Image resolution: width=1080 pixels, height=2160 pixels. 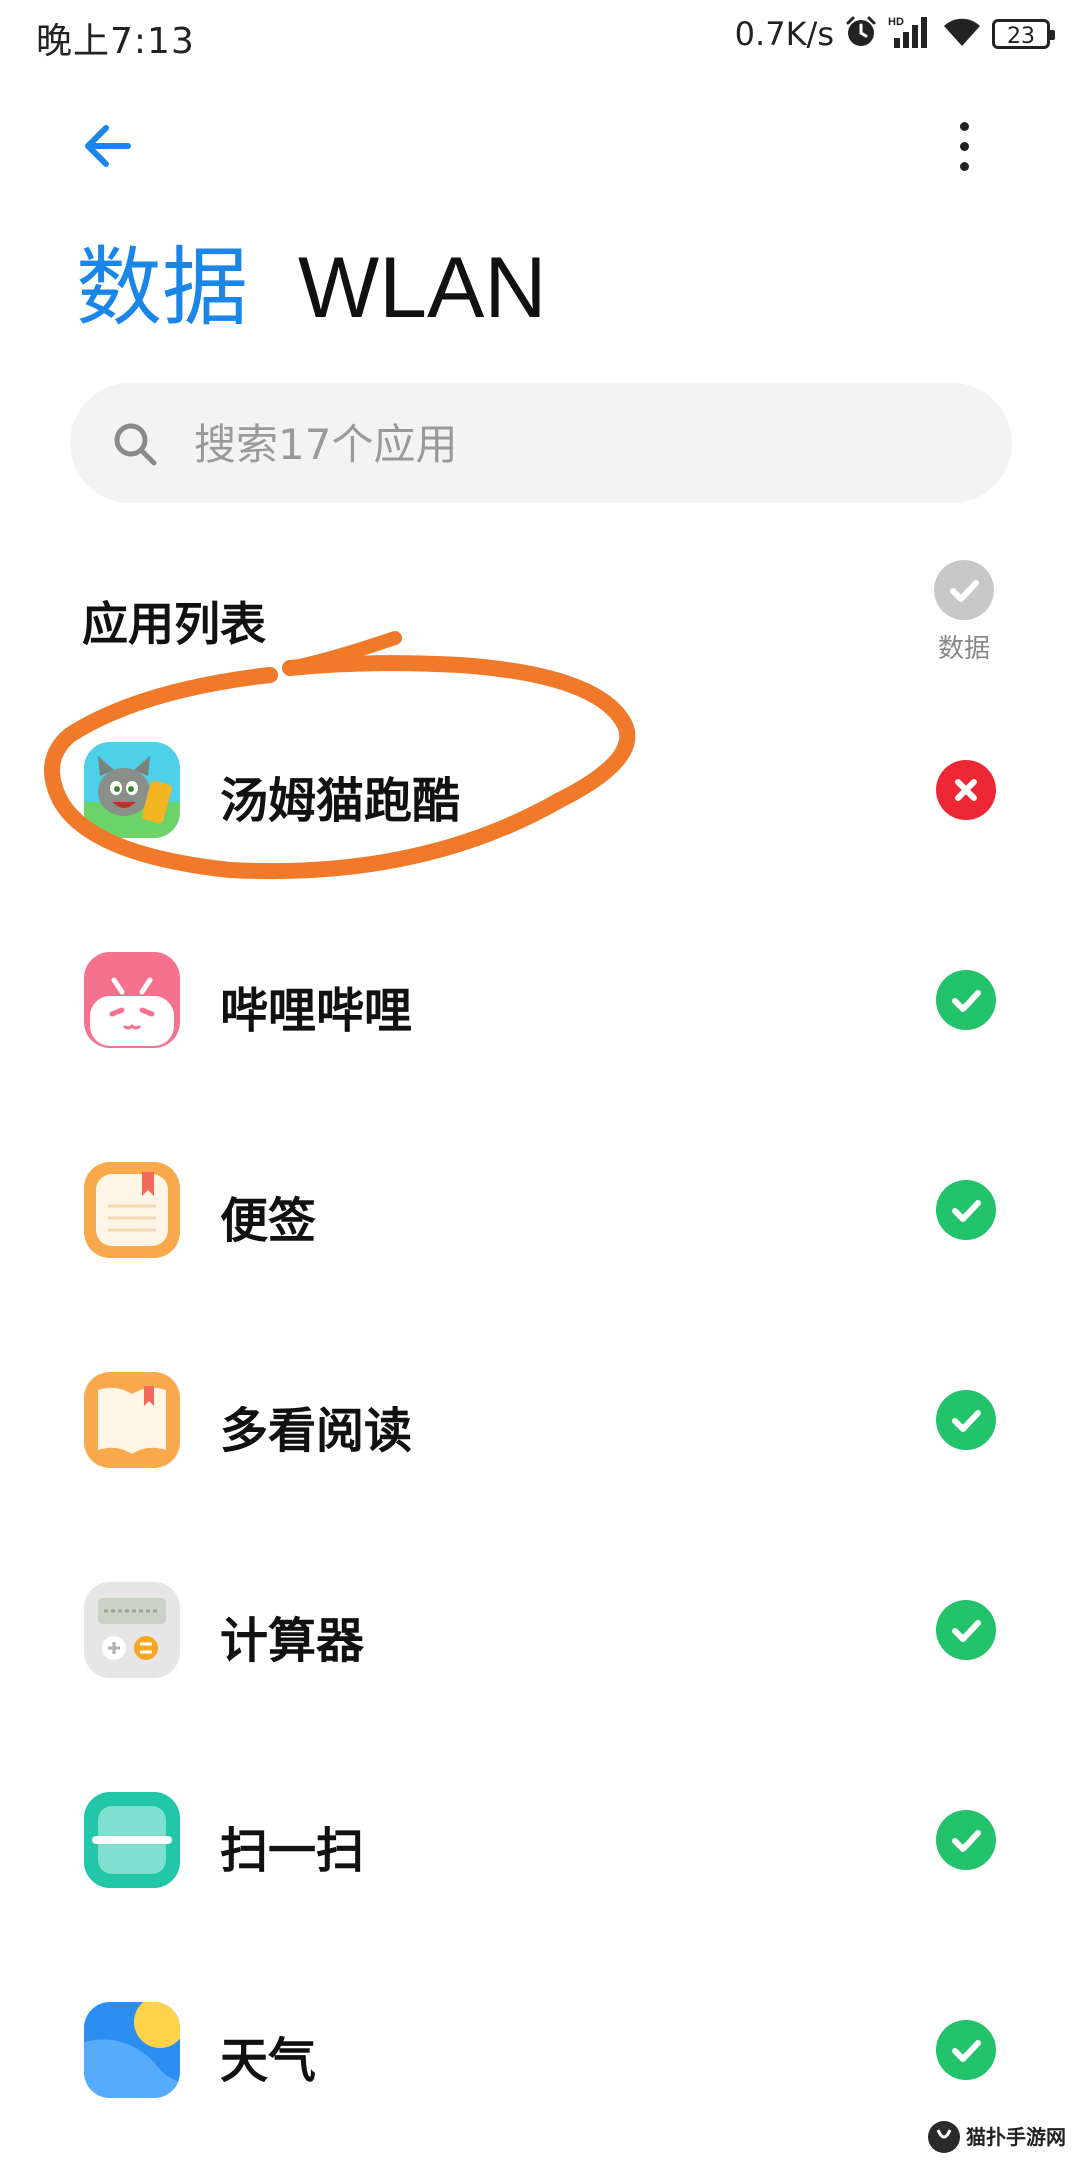 What do you see at coordinates (132, 1210) in the screenshot?
I see `notes-icon` at bounding box center [132, 1210].